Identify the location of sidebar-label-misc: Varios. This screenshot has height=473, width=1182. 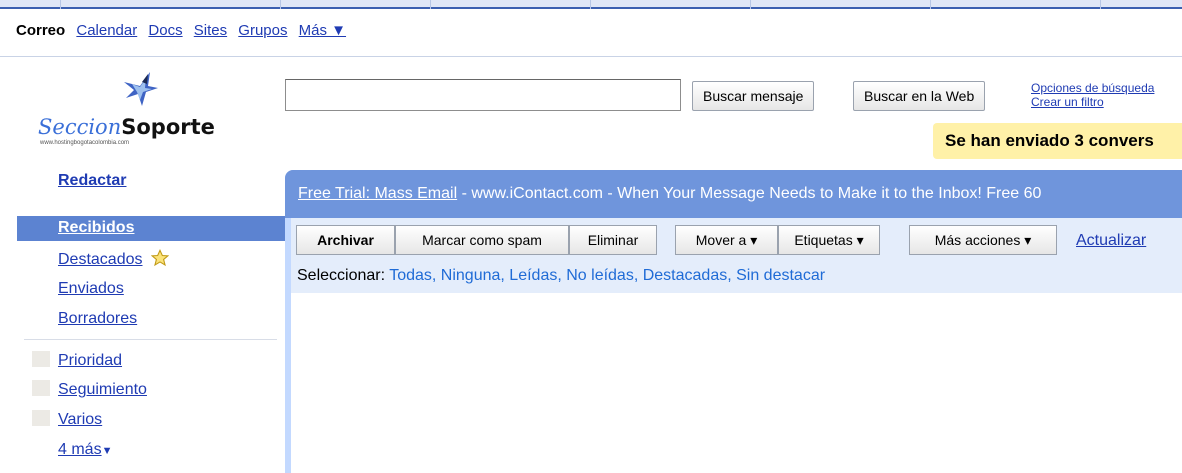
(67, 419).